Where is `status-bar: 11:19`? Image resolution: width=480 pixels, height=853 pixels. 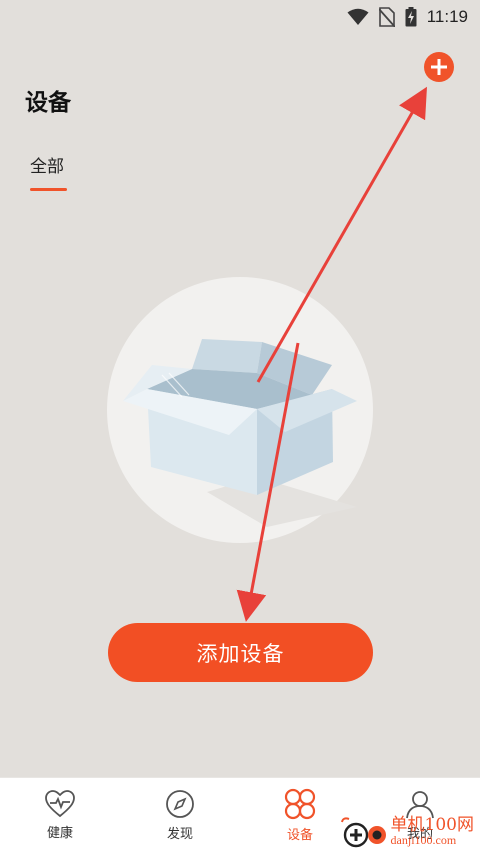
status-bar: 11:19 is located at coordinates (240, 17).